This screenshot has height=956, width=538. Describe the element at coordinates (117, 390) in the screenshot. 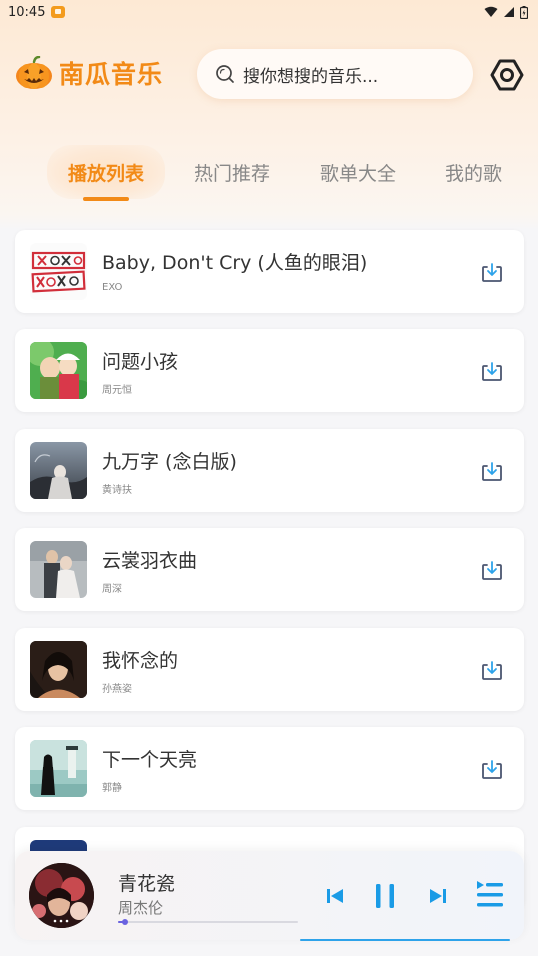

I see `song-artist: 周元恒` at that location.